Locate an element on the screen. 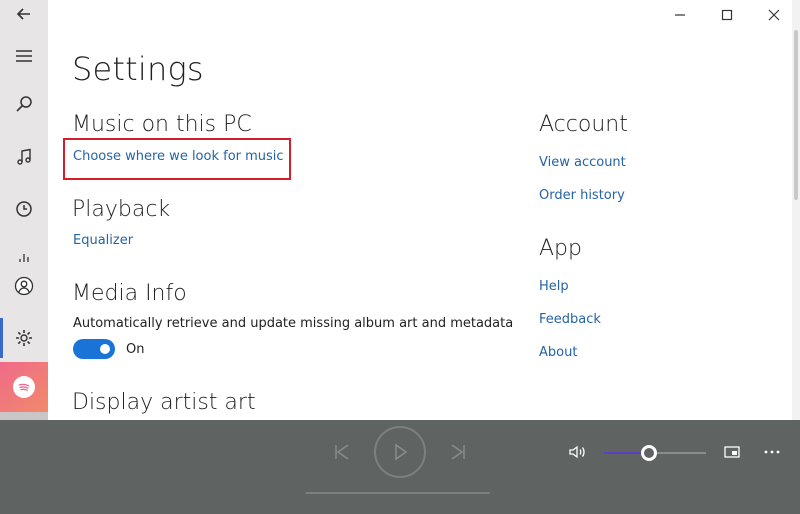 This screenshot has height=514, width=800. menu-button is located at coordinates (24, 56).